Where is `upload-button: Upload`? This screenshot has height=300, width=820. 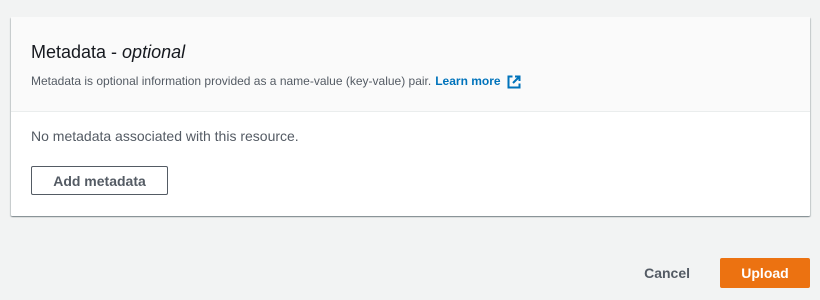
upload-button: Upload is located at coordinates (765, 273).